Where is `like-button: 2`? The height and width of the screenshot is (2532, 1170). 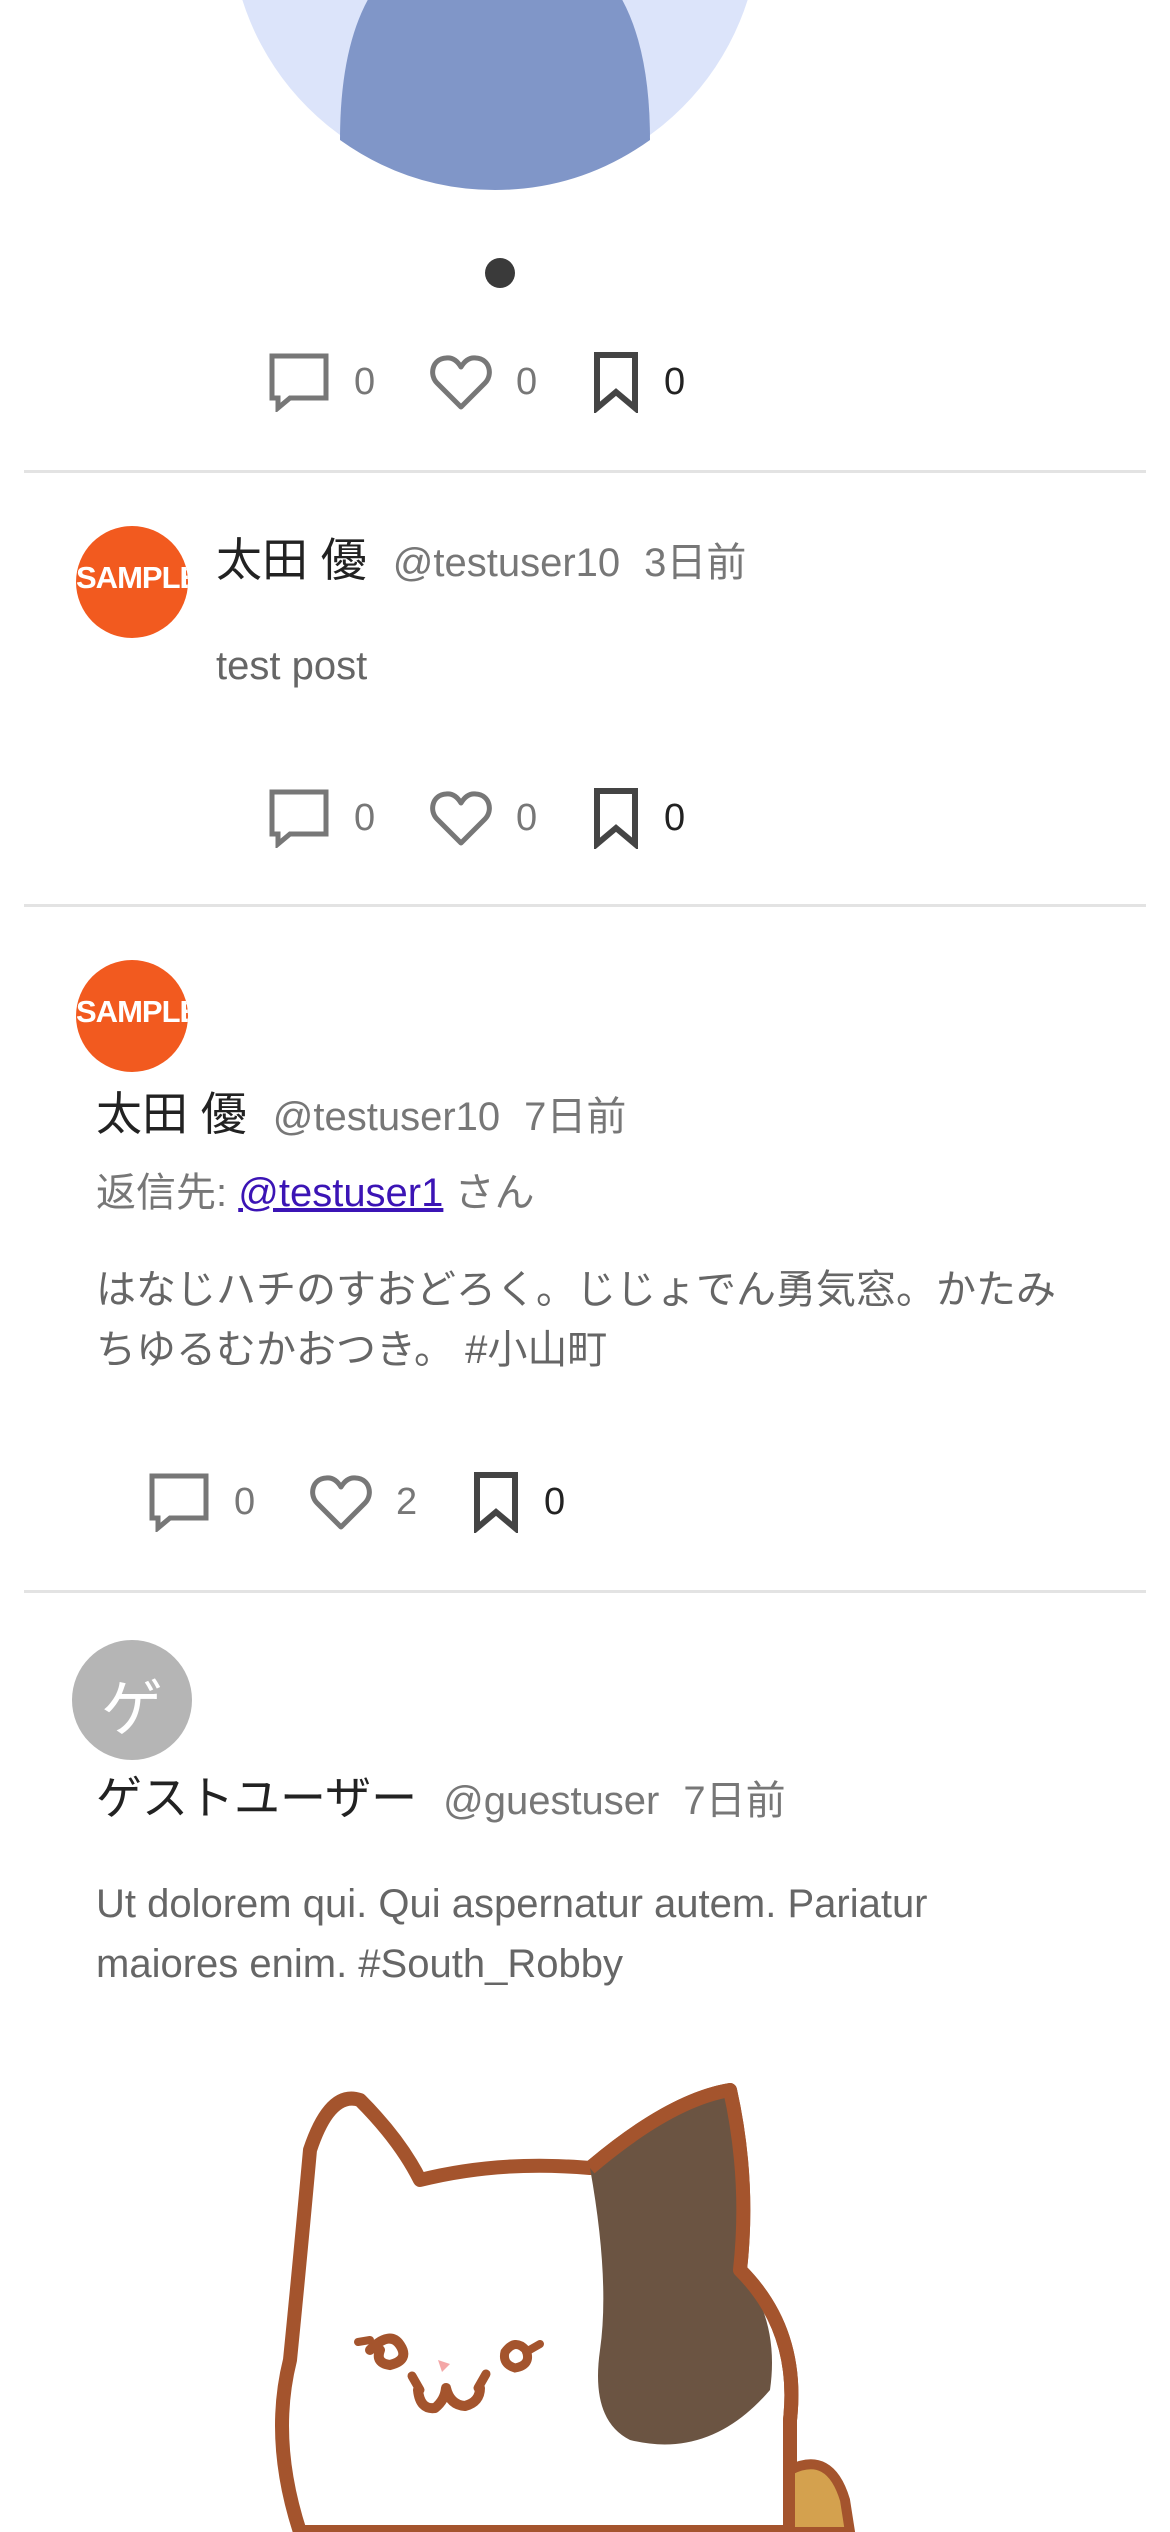
like-button: 2 is located at coordinates (391, 1502).